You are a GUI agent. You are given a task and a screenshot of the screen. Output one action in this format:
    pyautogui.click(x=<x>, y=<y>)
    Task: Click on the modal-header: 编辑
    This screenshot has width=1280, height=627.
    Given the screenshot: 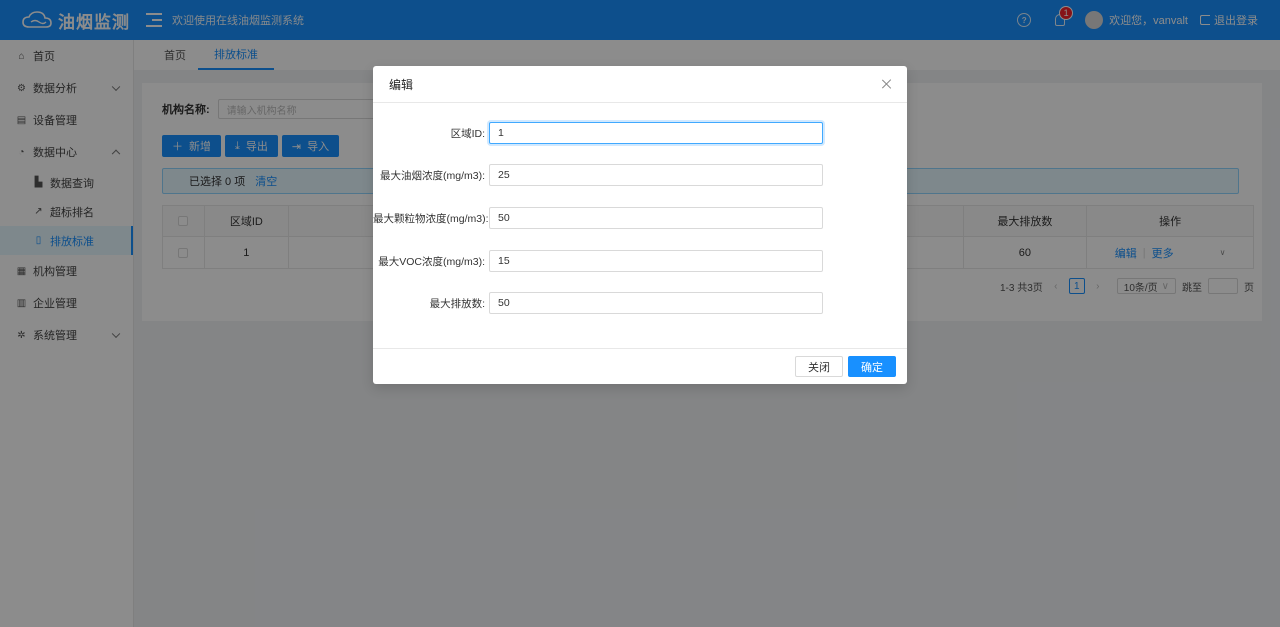 What is the action you would take?
    pyautogui.click(x=640, y=84)
    